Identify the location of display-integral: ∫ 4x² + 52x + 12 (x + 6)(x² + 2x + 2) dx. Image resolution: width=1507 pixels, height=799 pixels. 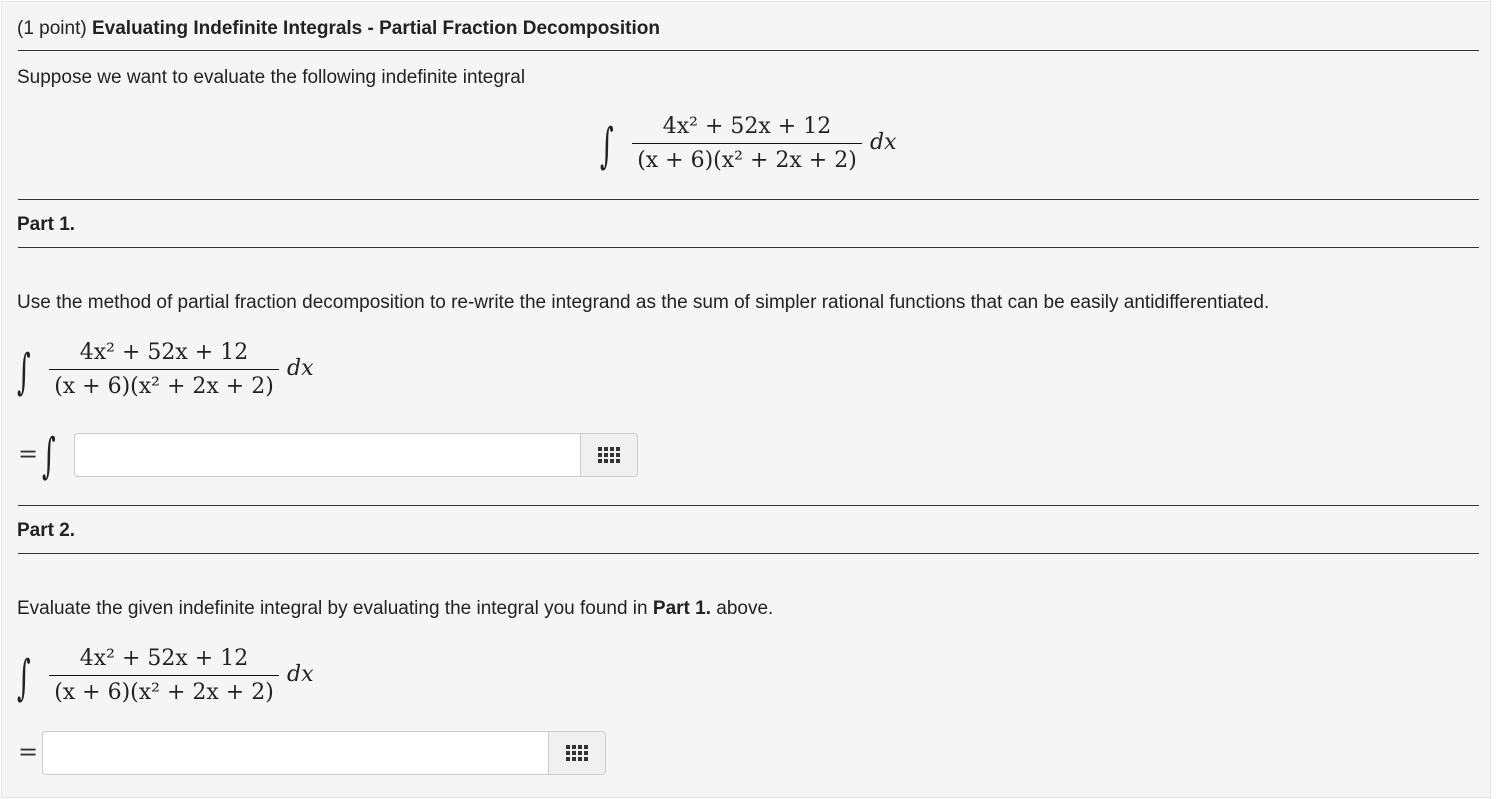
(760, 149).